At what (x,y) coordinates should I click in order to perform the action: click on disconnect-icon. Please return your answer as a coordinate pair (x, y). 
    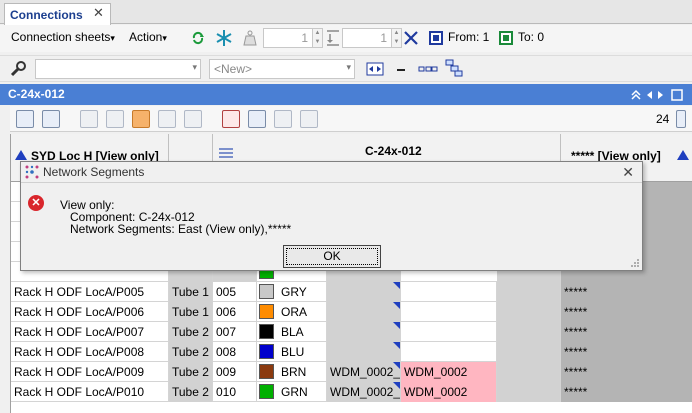
    Looking at the image, I should click on (411, 38).